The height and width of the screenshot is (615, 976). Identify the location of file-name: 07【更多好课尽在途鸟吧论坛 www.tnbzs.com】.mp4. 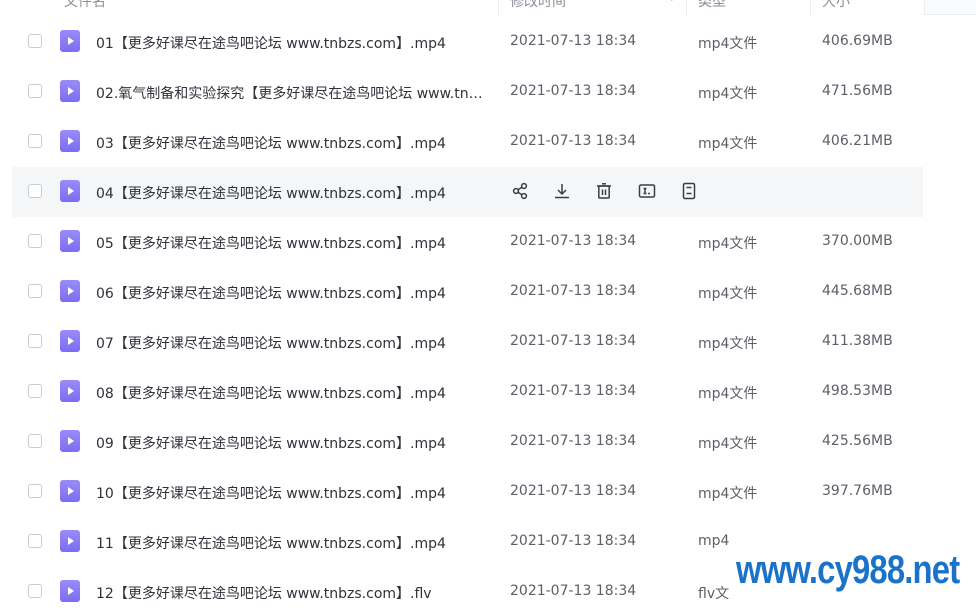
(293, 343).